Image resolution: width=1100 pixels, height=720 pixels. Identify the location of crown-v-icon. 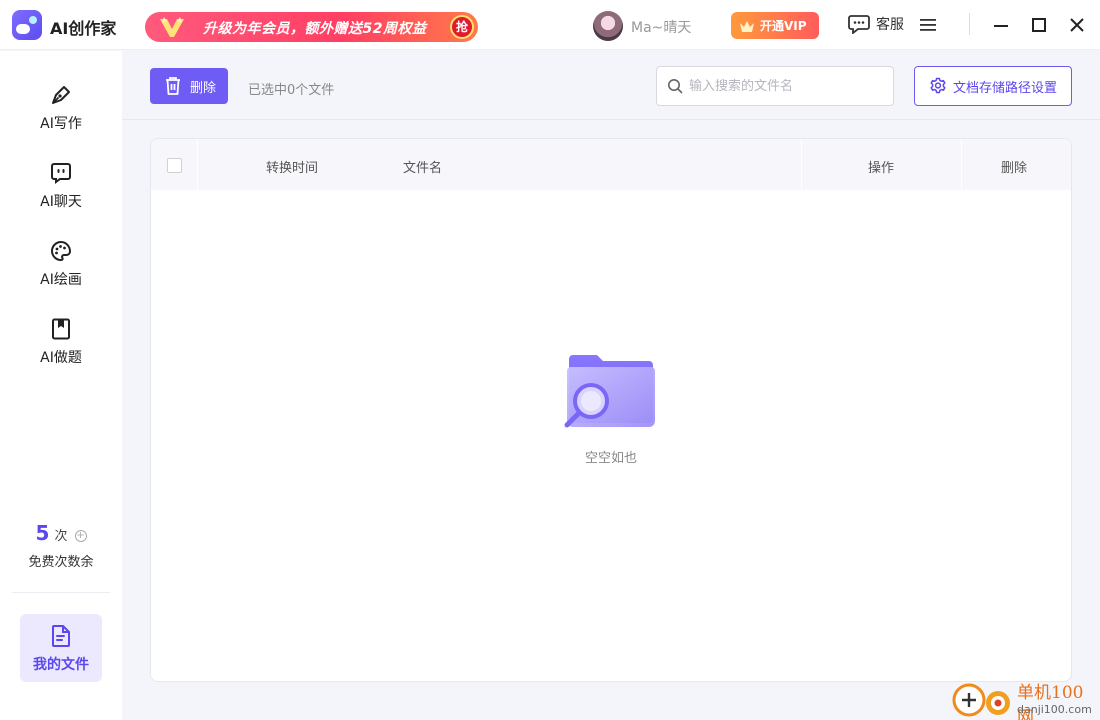
(172, 27).